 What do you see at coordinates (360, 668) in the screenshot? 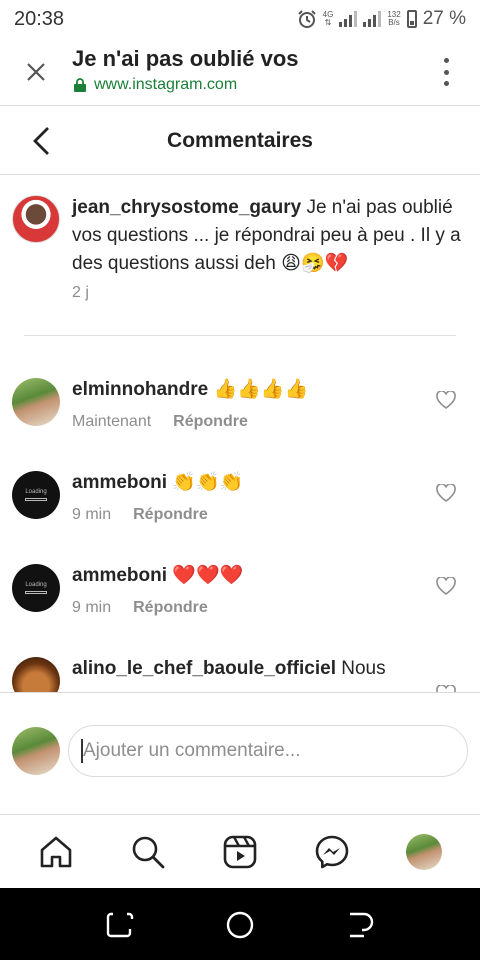
I see `comment-body: Nous` at bounding box center [360, 668].